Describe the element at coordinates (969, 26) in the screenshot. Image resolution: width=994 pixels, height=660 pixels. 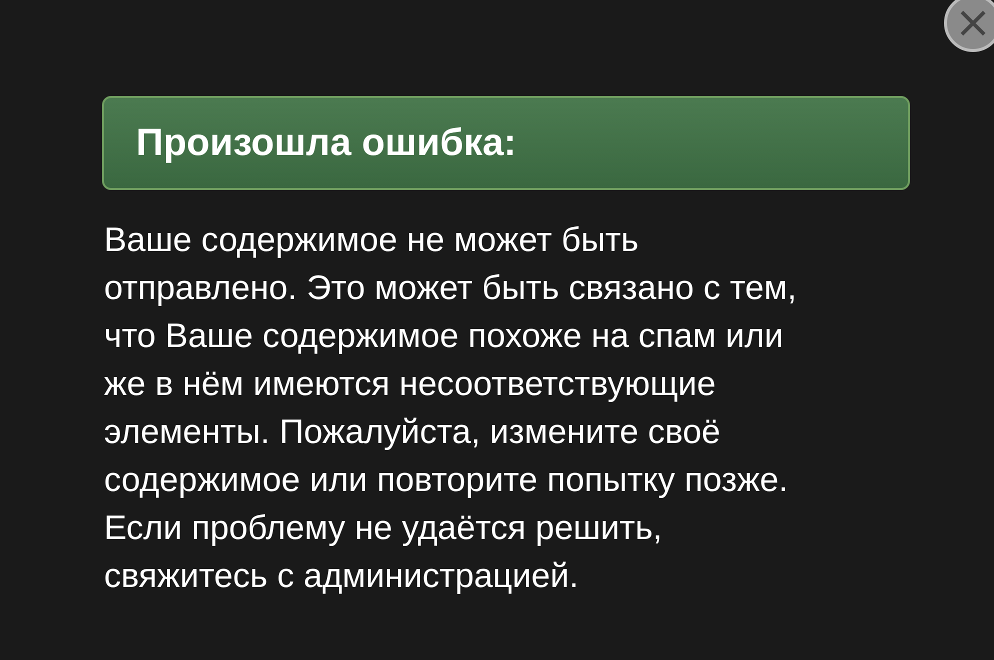
I see `close-button: ×` at that location.